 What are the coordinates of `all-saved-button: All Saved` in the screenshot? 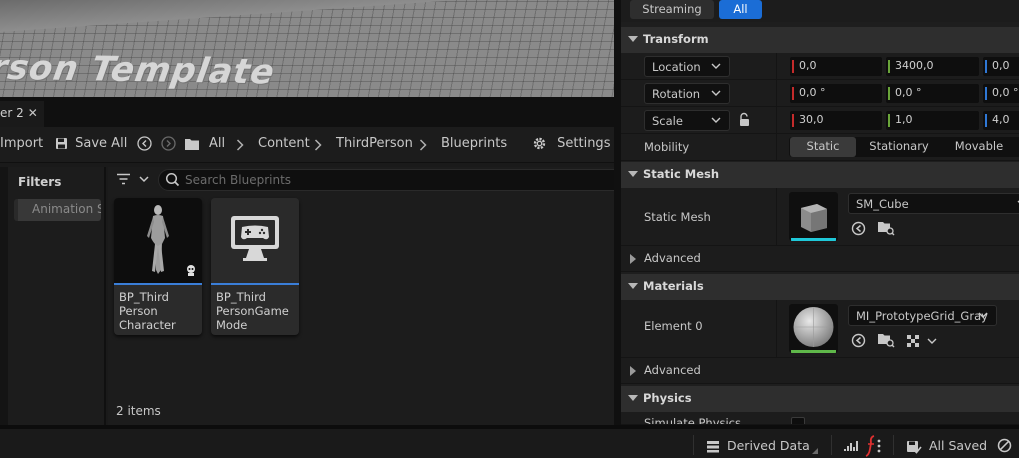 It's located at (946, 446).